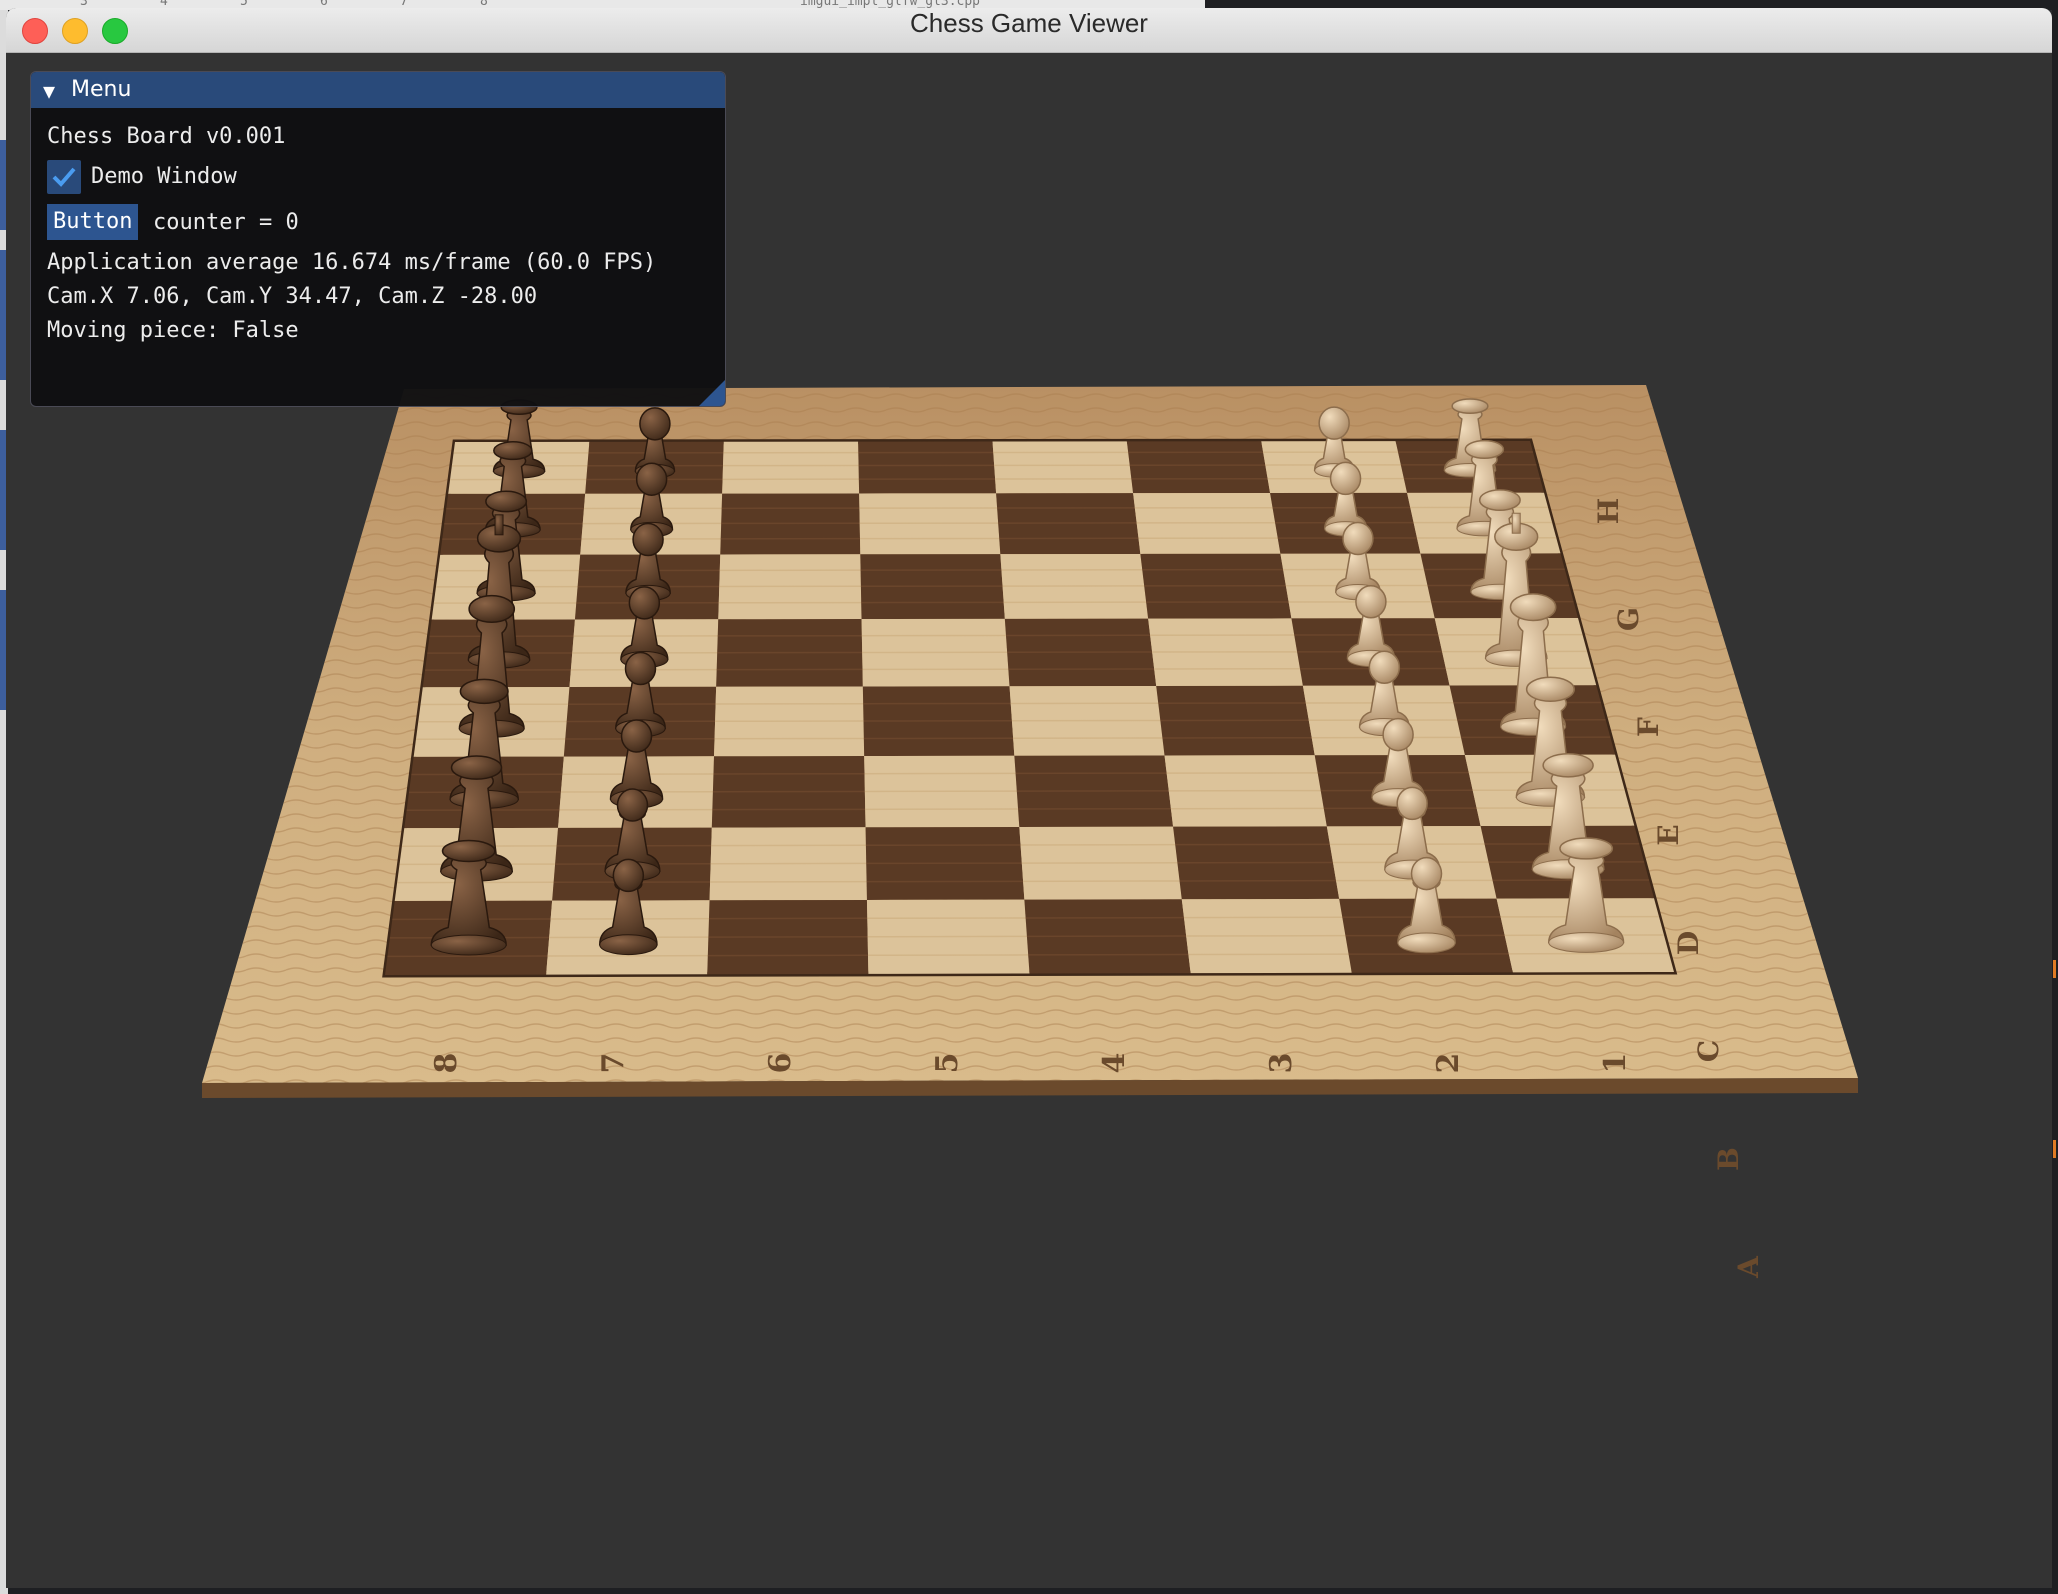  Describe the element at coordinates (1708, 1051) in the screenshot. I see `file-label: C` at that location.